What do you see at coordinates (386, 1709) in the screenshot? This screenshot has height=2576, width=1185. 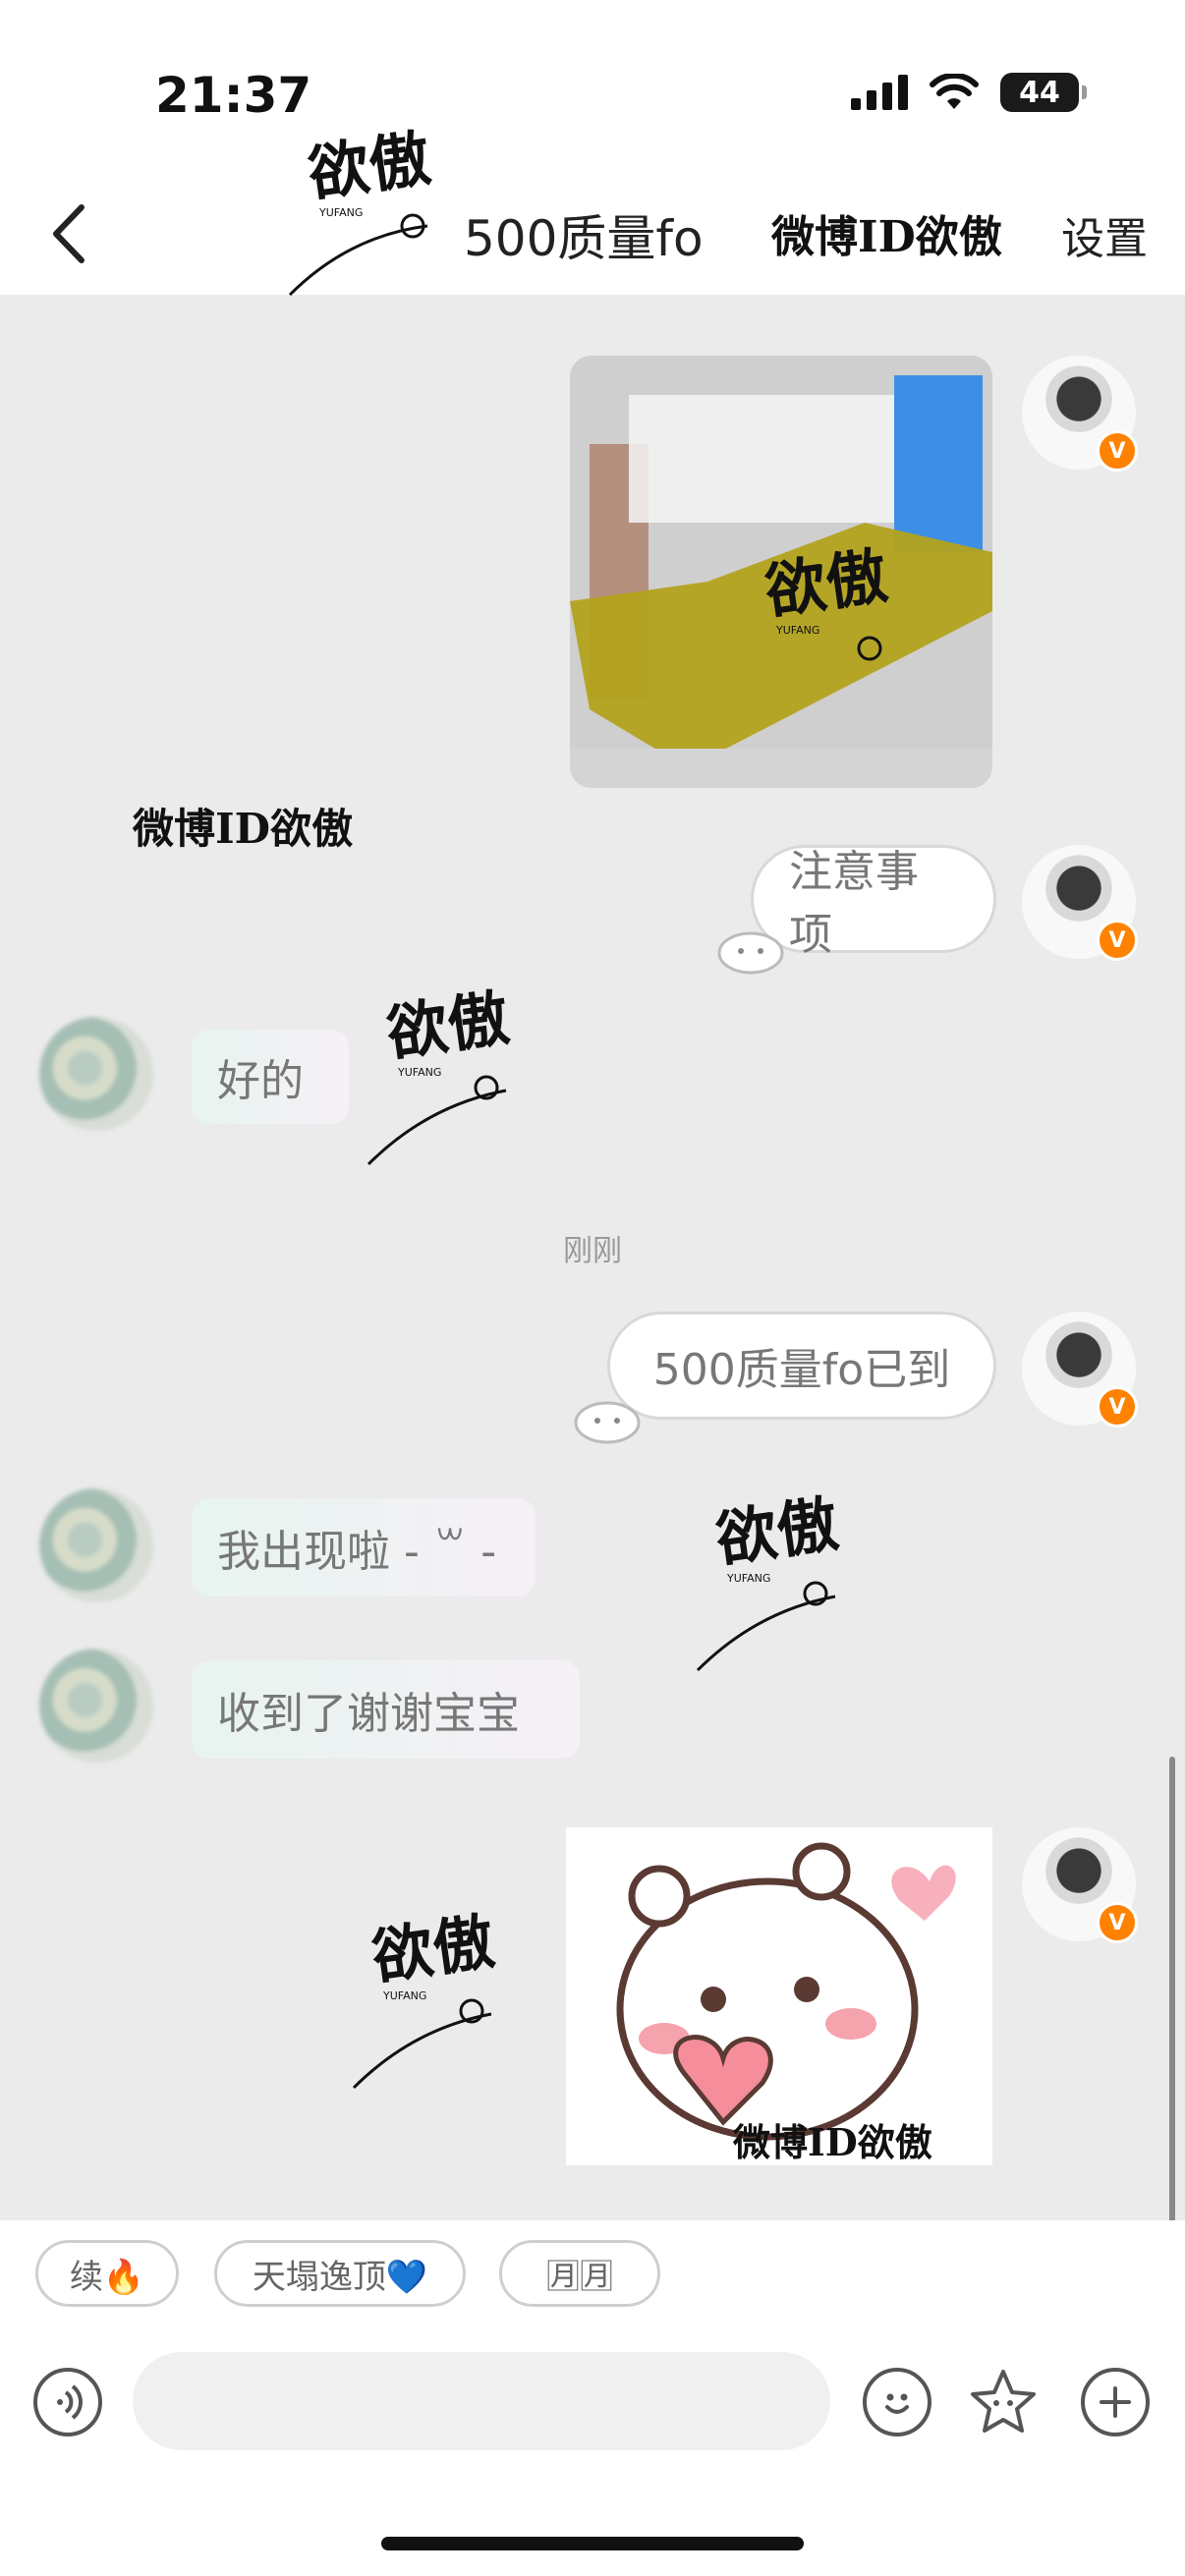 I see `message-bubble-received: 收到了谢谢宝宝` at bounding box center [386, 1709].